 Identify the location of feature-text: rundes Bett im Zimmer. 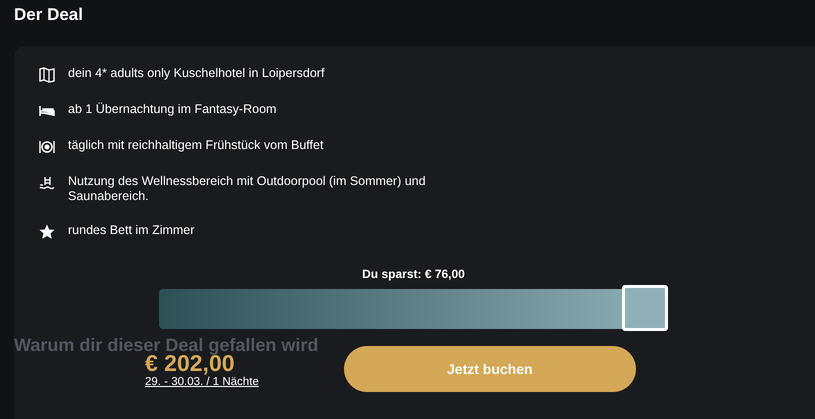
(131, 230).